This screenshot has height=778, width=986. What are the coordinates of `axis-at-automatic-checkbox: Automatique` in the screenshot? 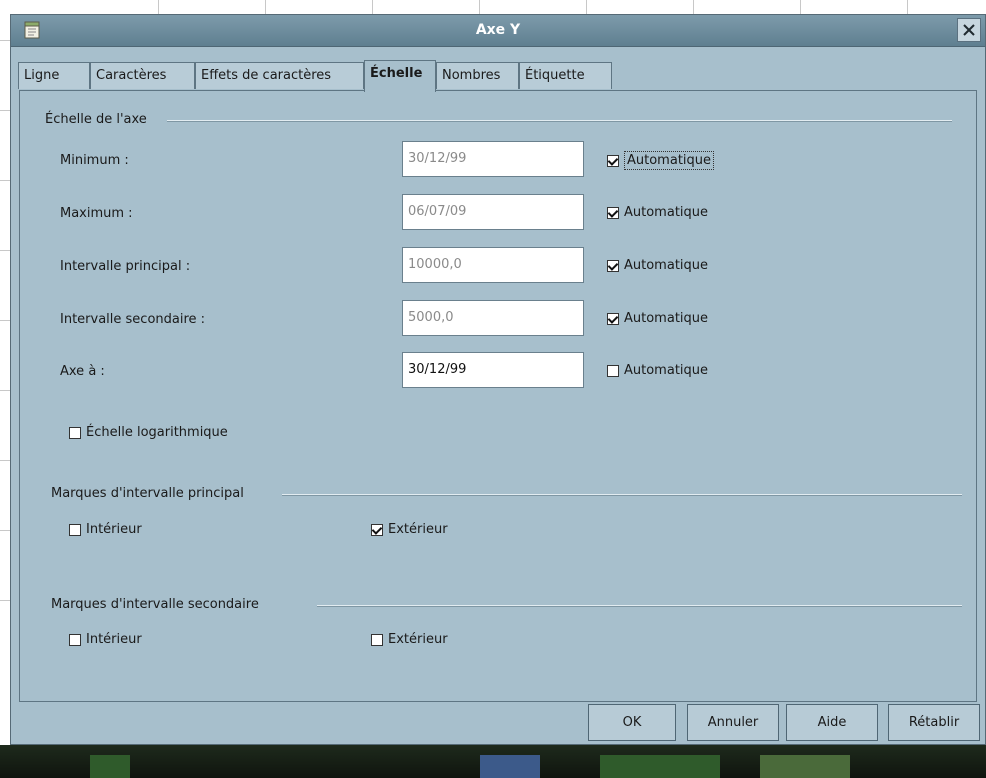 It's located at (657, 370).